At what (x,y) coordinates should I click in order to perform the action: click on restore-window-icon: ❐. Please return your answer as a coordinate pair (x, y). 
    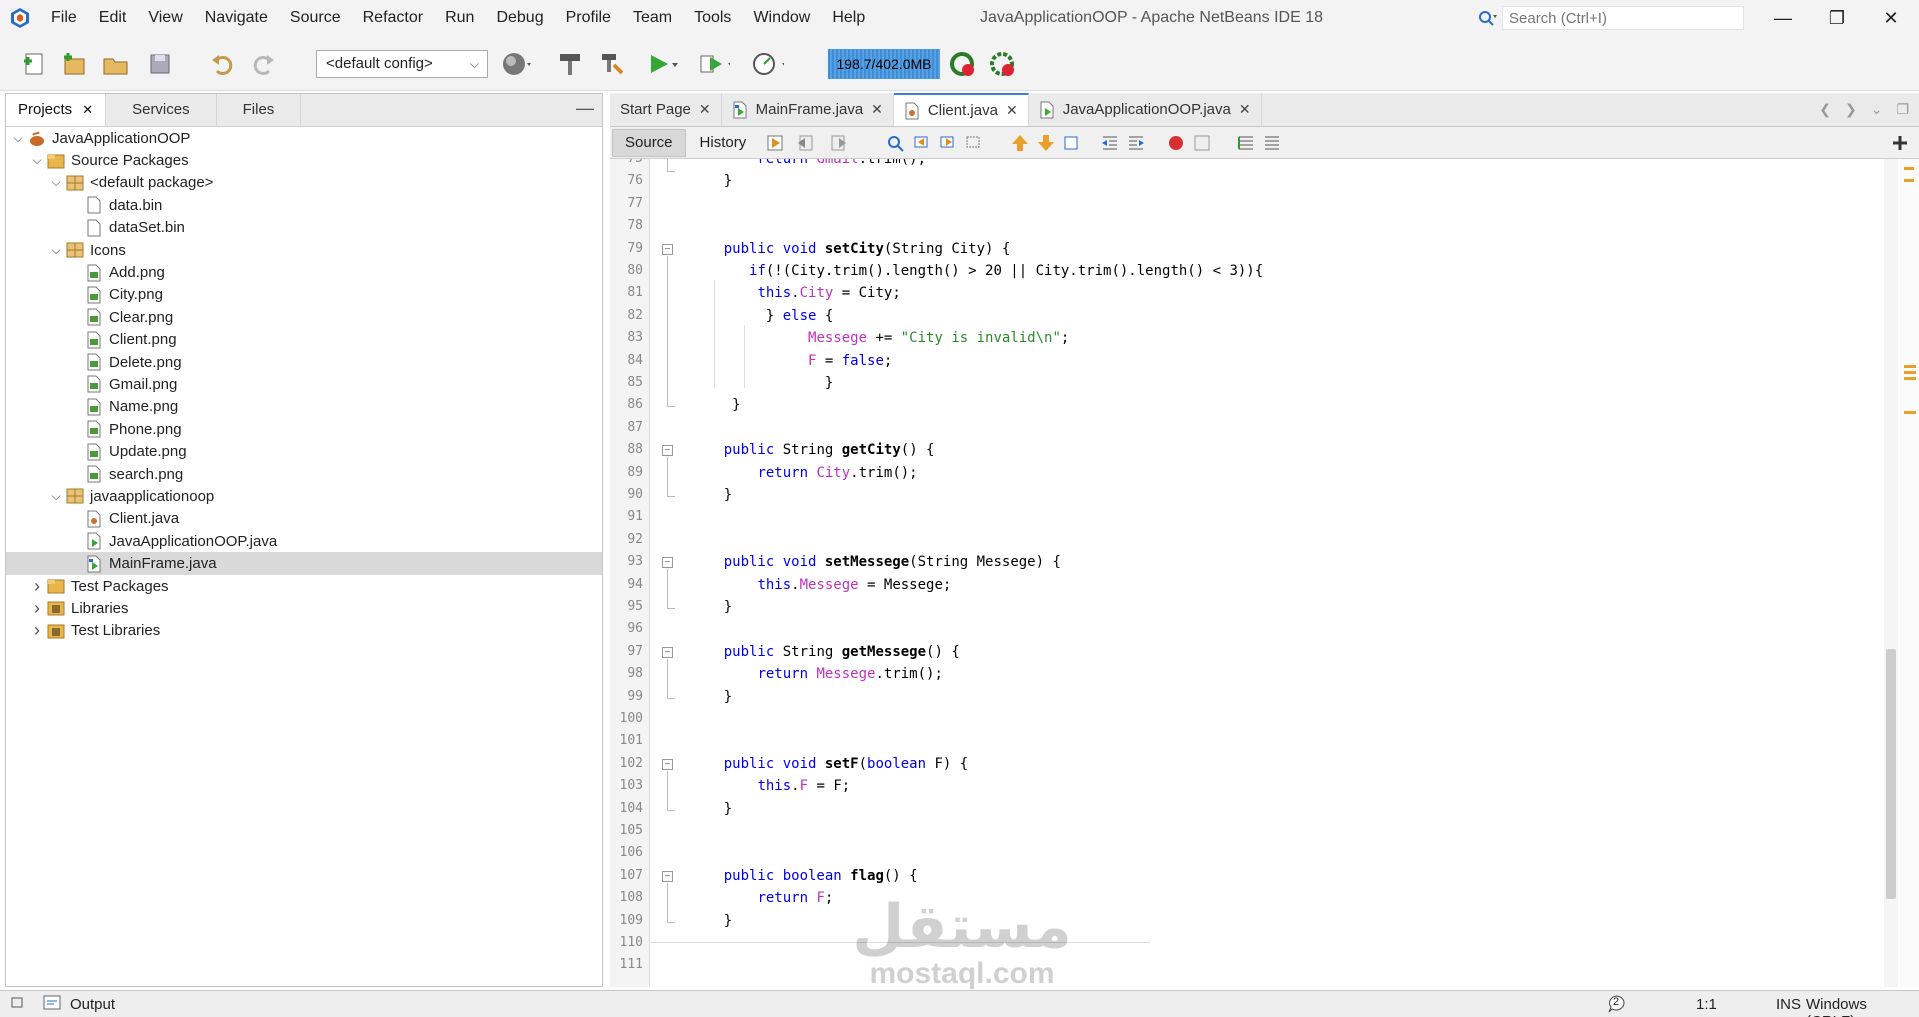
    Looking at the image, I should click on (1902, 109).